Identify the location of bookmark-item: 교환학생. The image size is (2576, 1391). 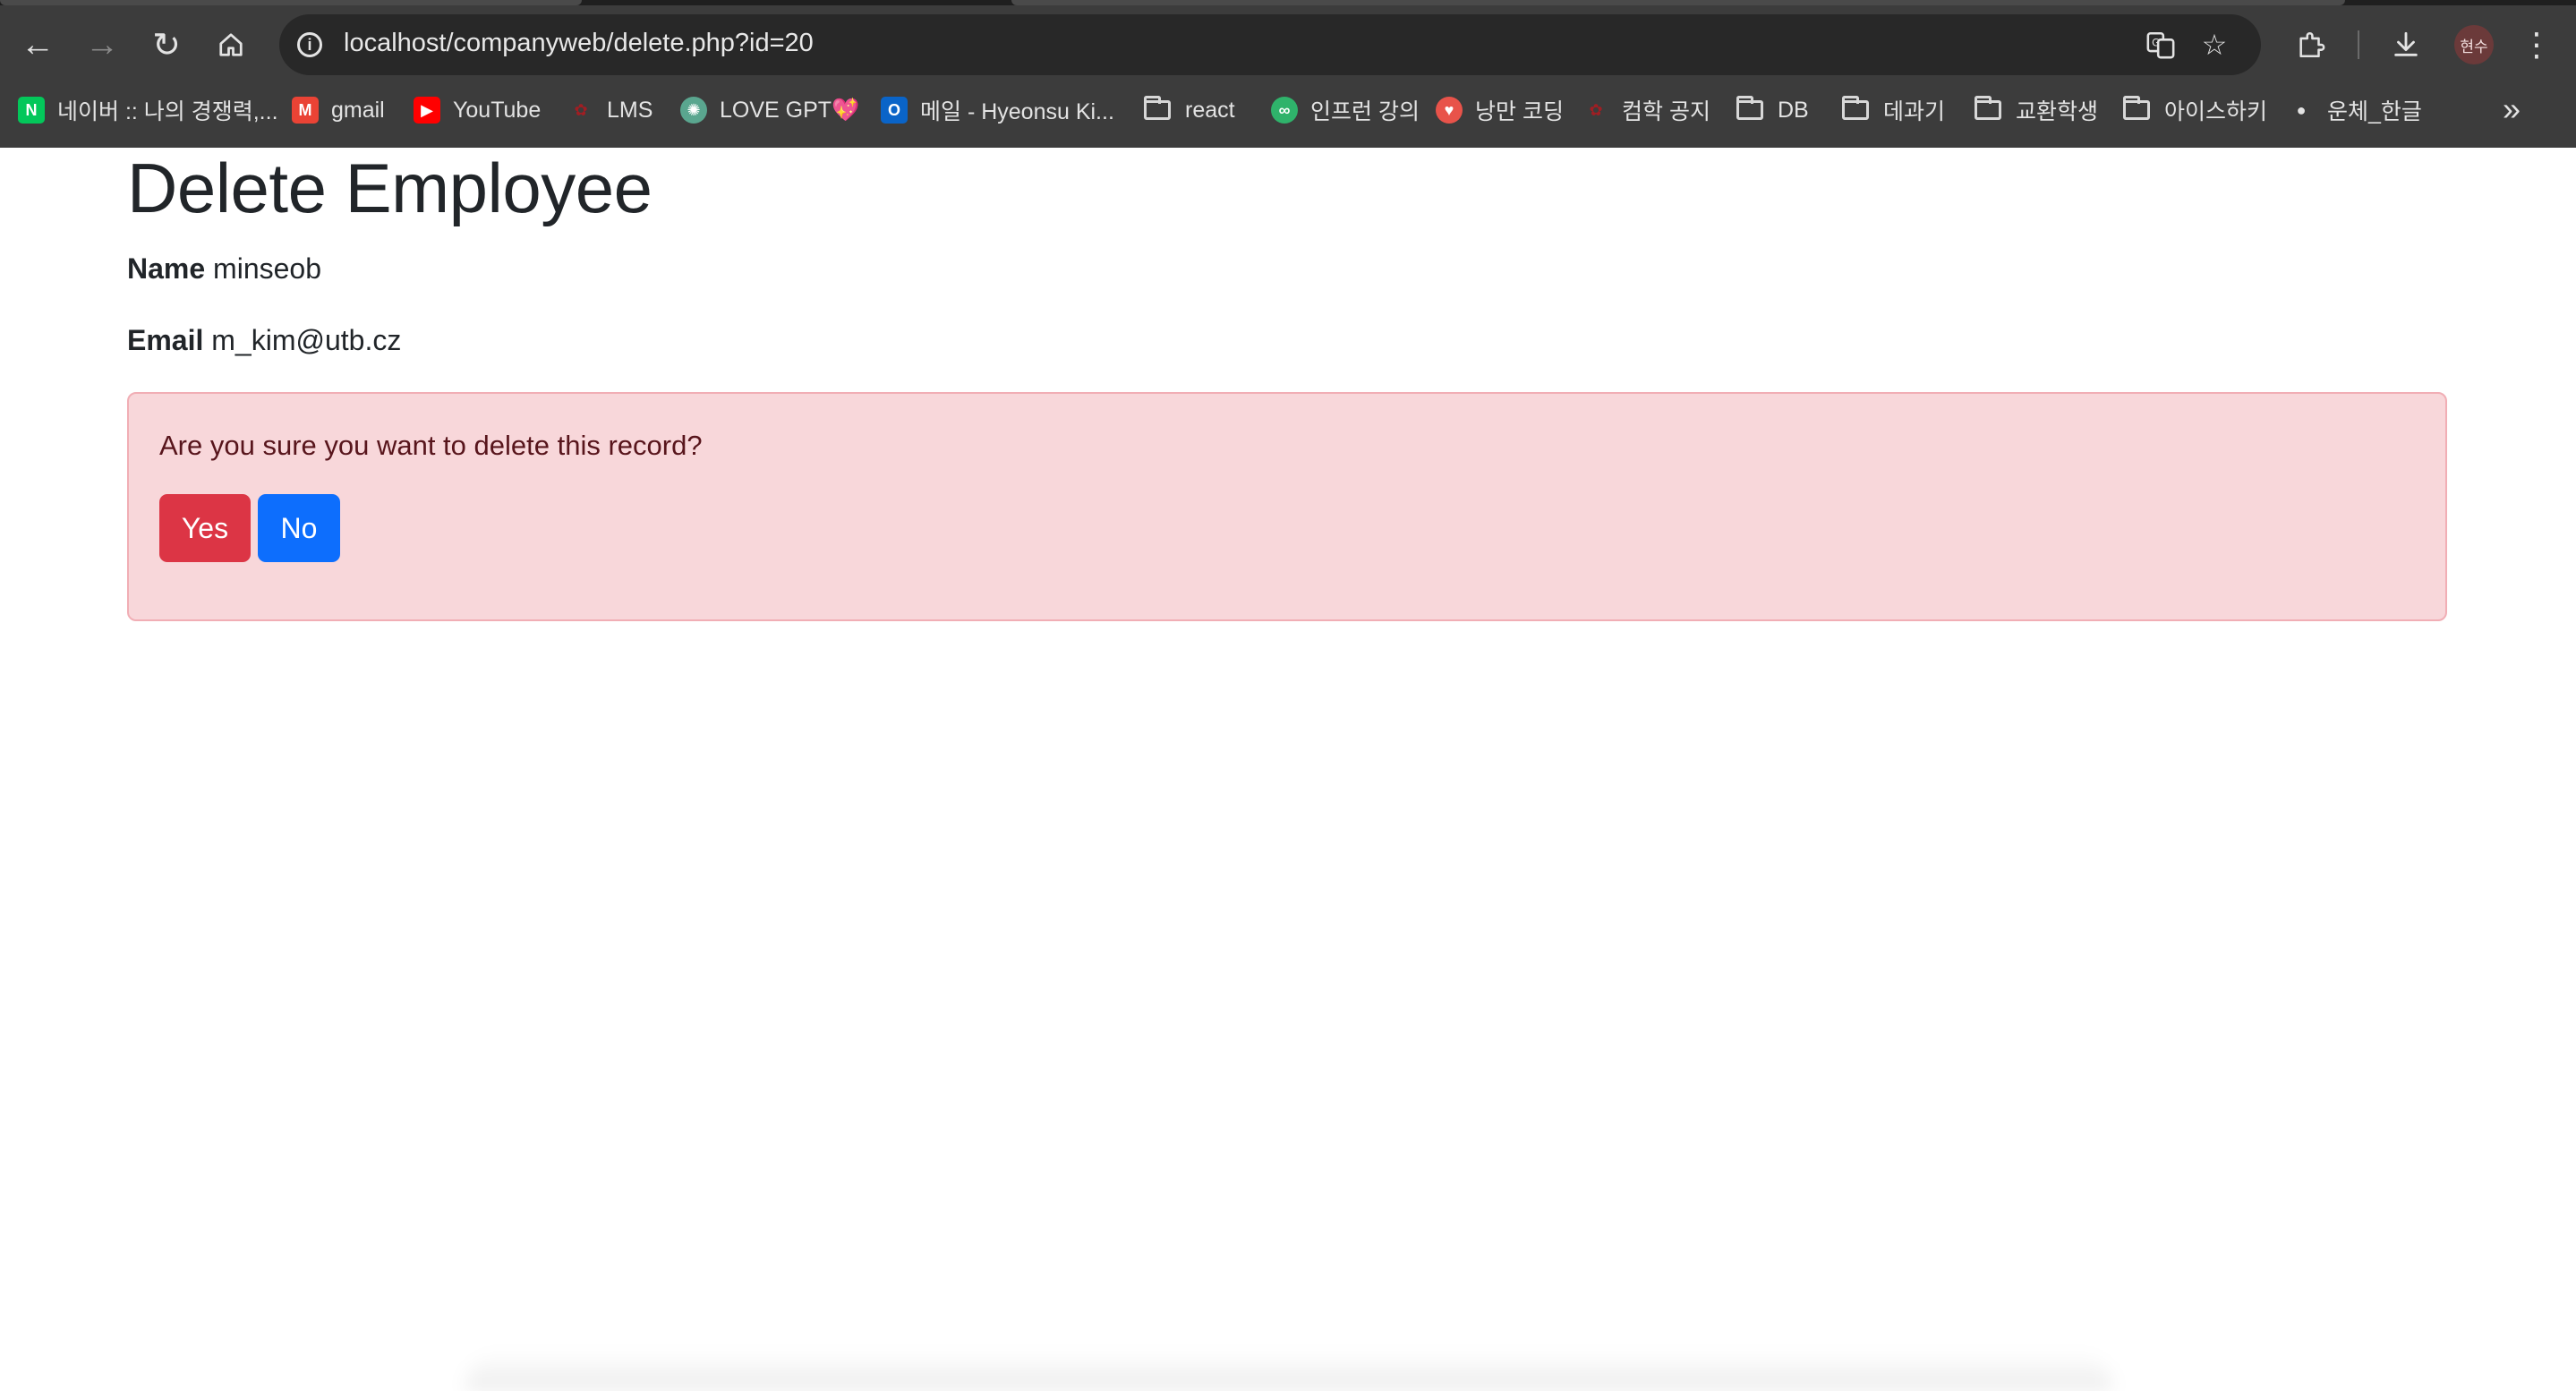
(2036, 110).